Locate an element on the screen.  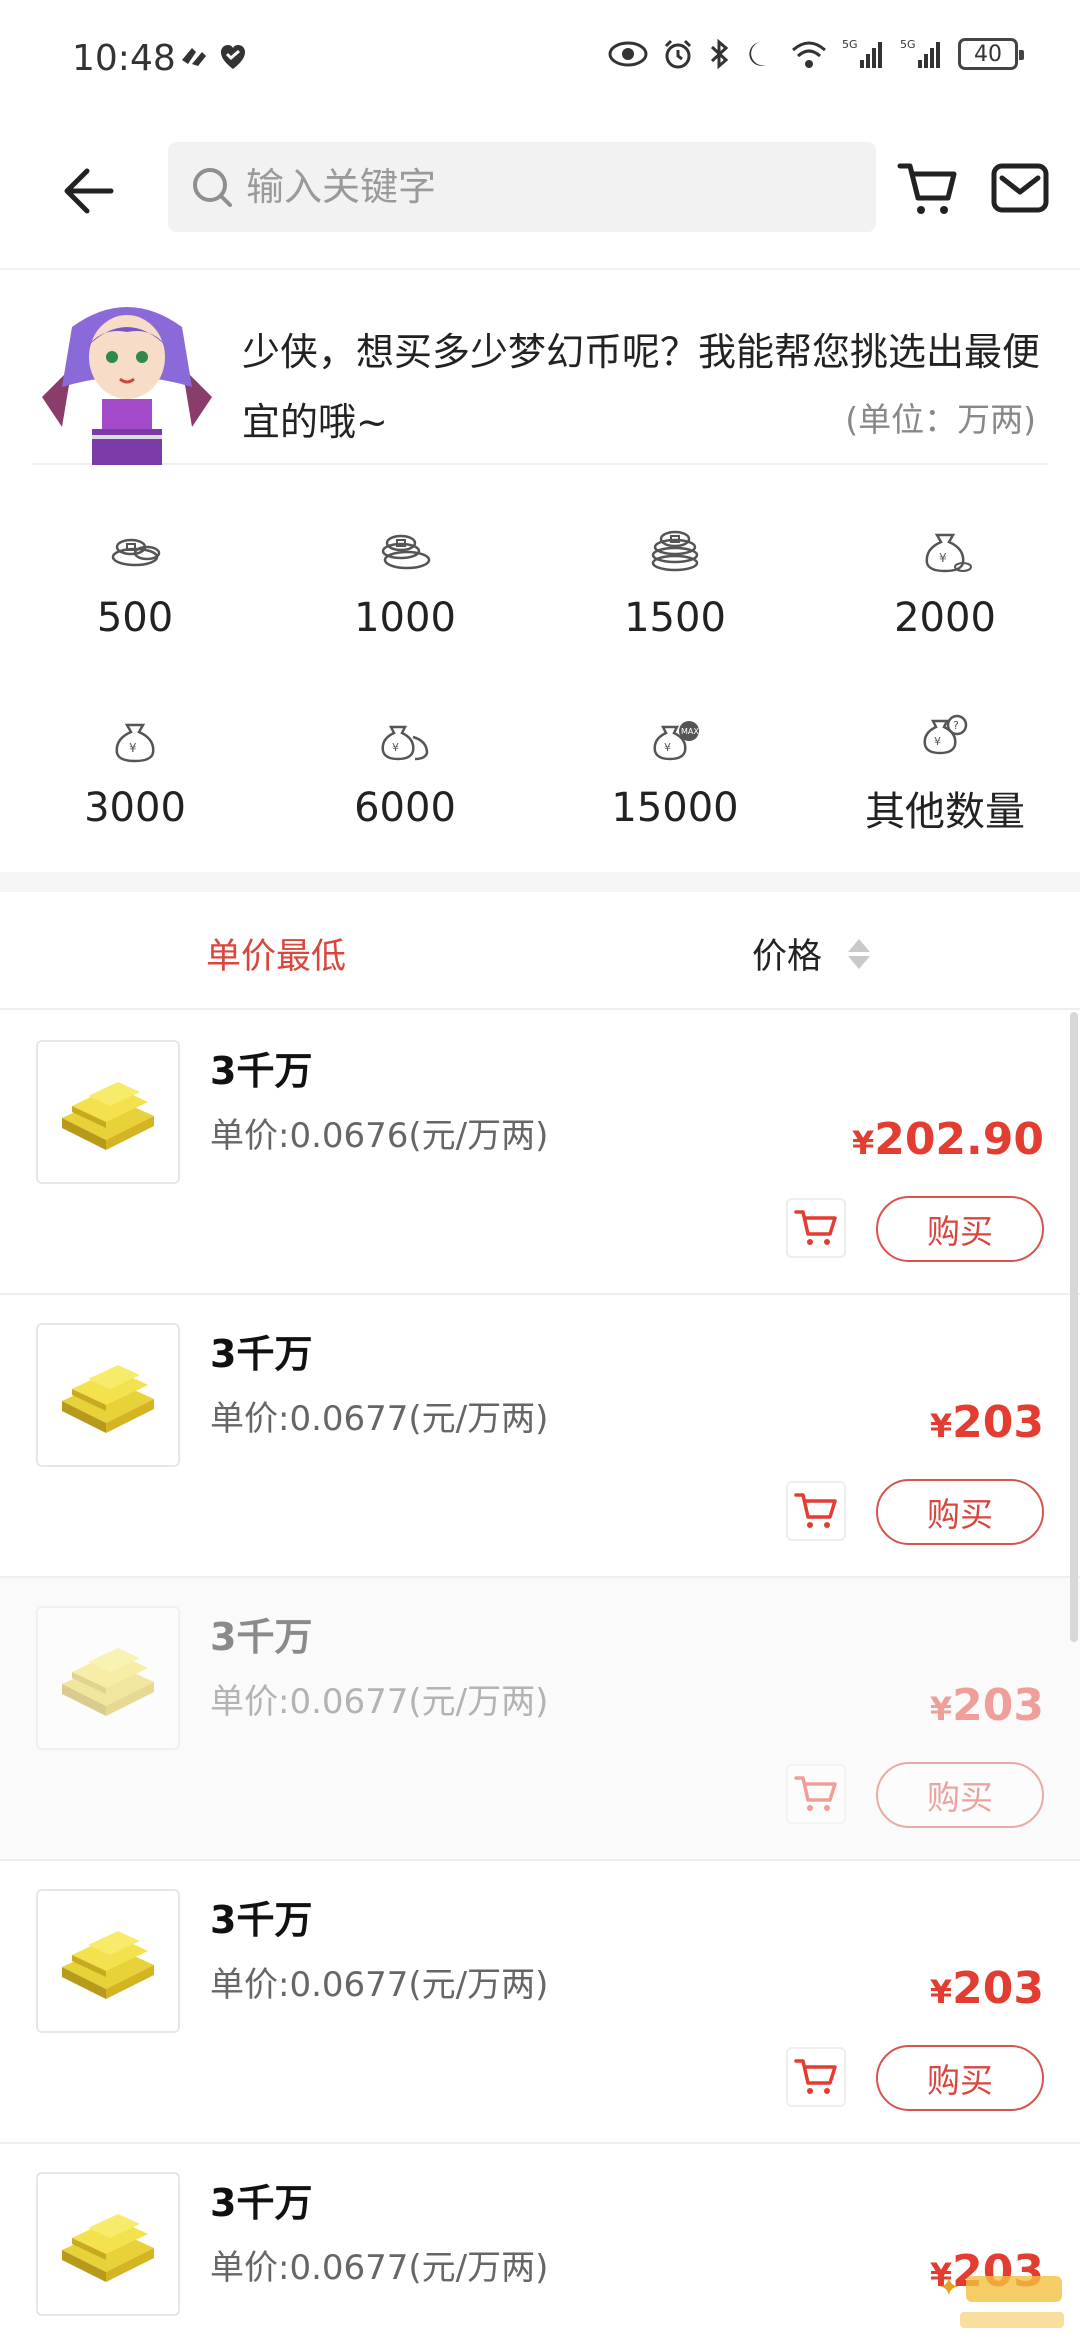
search-box is located at coordinates (522, 187).